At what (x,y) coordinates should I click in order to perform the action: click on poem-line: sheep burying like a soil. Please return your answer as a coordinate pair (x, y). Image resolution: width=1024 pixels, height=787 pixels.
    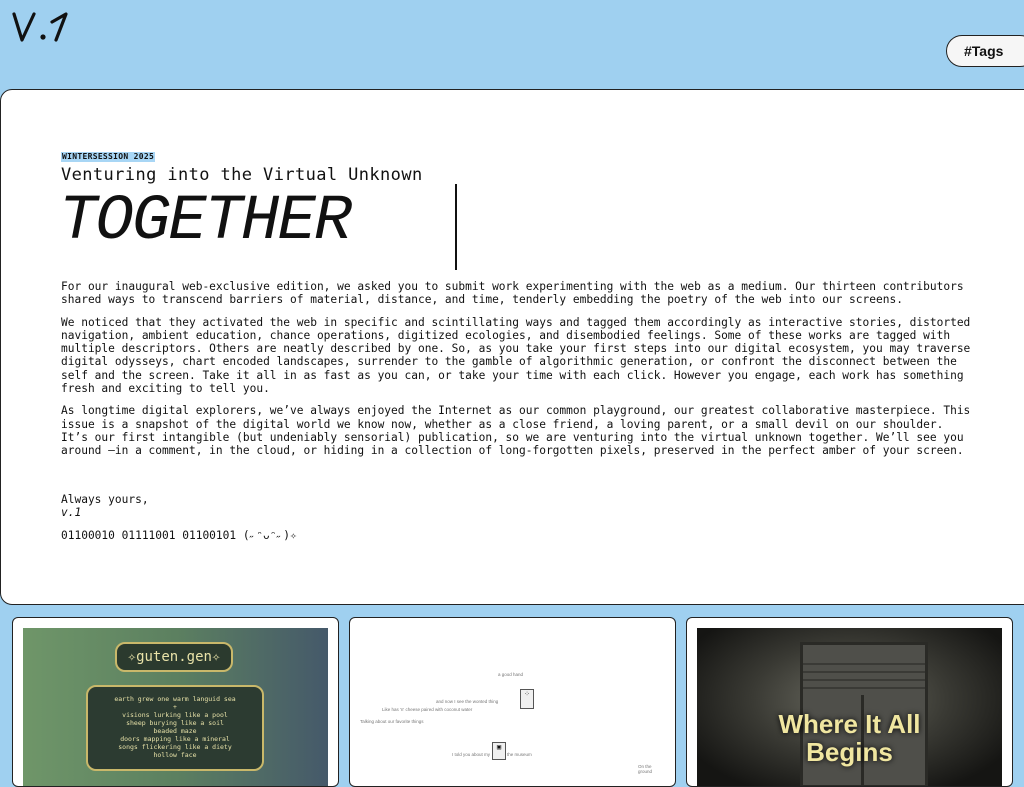
    Looking at the image, I should click on (175, 723).